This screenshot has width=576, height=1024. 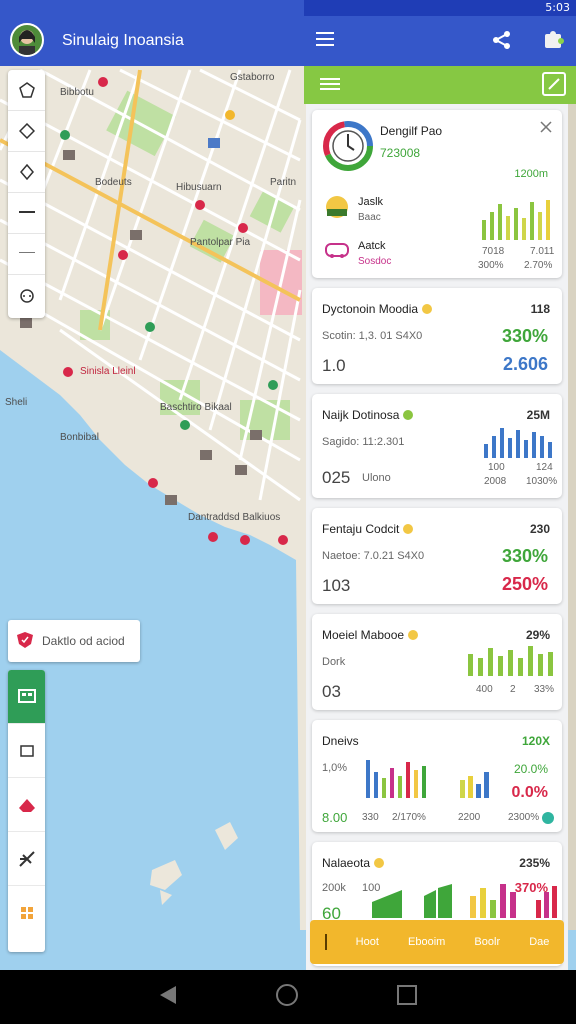 I want to click on tool-layers, so click(x=26, y=751).